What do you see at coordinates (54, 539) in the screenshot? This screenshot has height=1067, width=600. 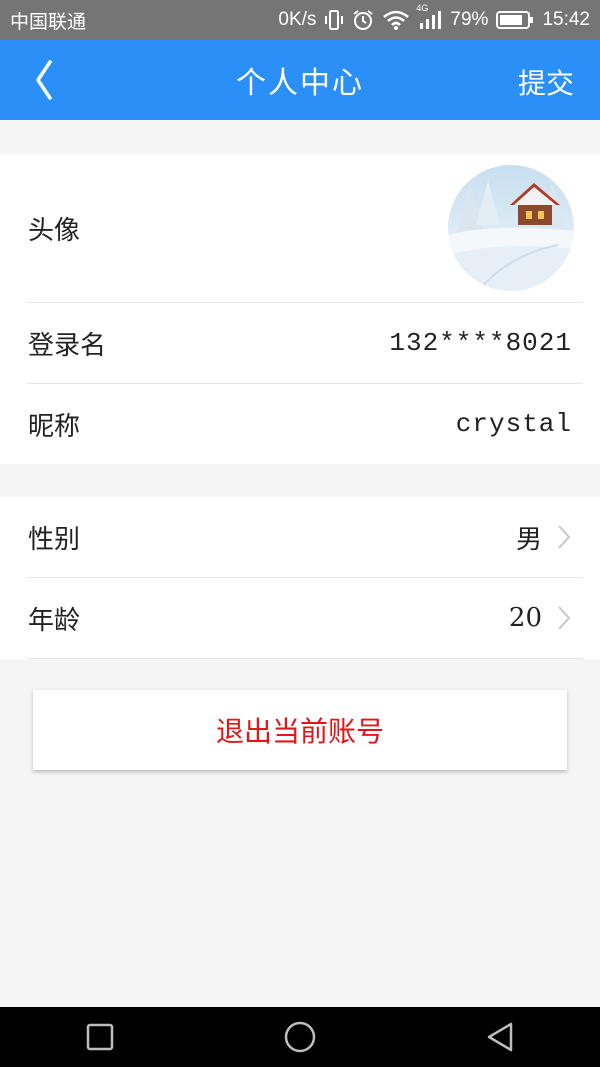 I see `gender-label: 性别` at bounding box center [54, 539].